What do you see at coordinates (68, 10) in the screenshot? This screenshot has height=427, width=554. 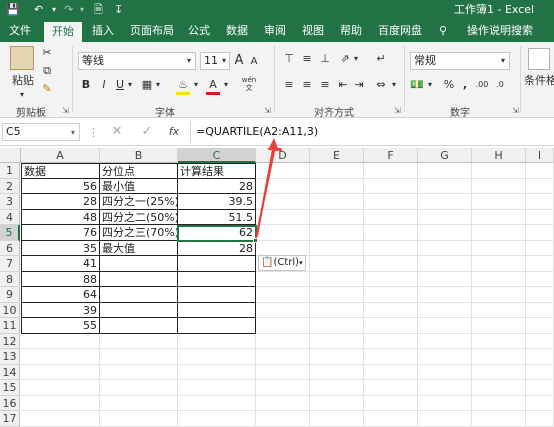 I see `redo-icon: ↷` at bounding box center [68, 10].